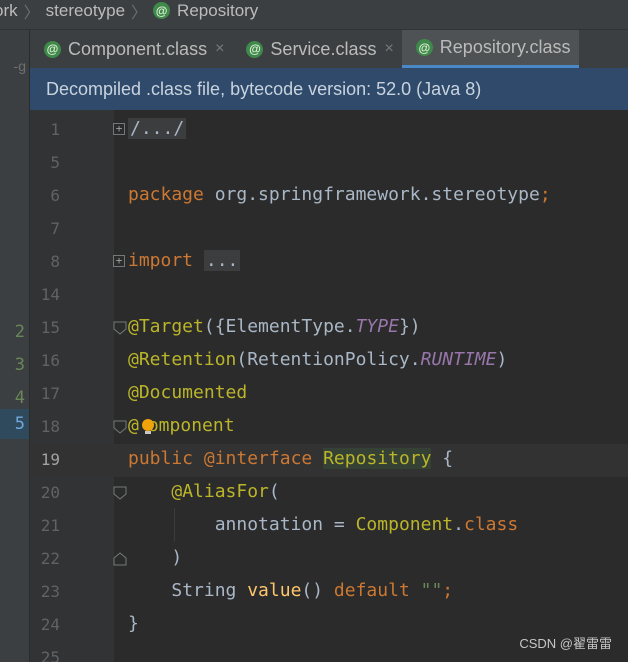 The image size is (628, 662). Describe the element at coordinates (50, 393) in the screenshot. I see `line-number: 17` at that location.